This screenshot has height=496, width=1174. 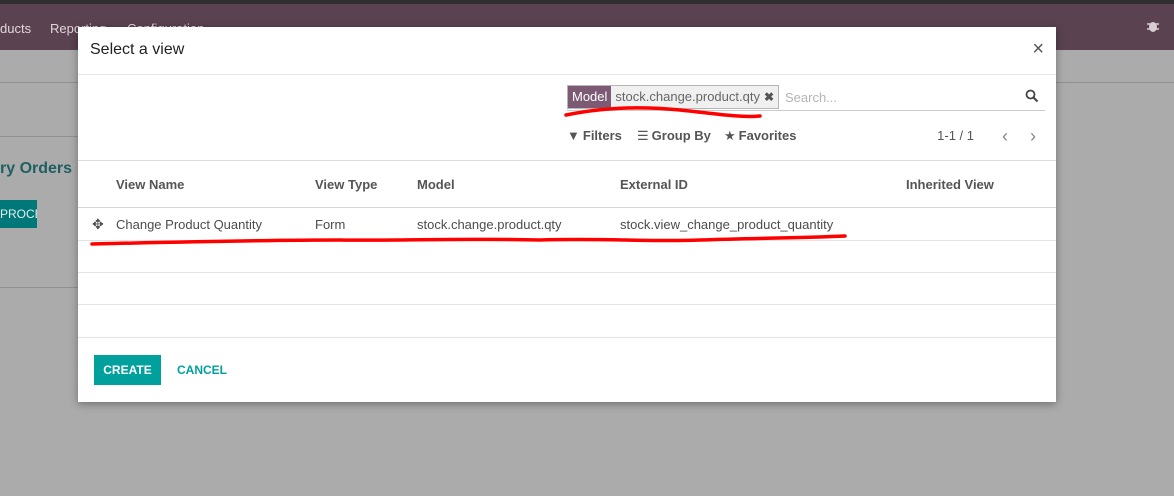 I want to click on column-view-name: View Name, so click(x=215, y=184).